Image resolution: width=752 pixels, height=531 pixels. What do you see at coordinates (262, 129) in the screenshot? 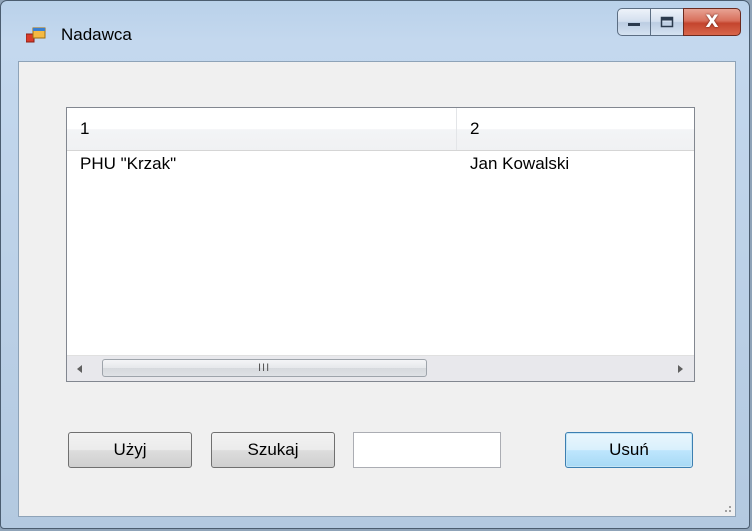
I see `column-header-1: 1` at bounding box center [262, 129].